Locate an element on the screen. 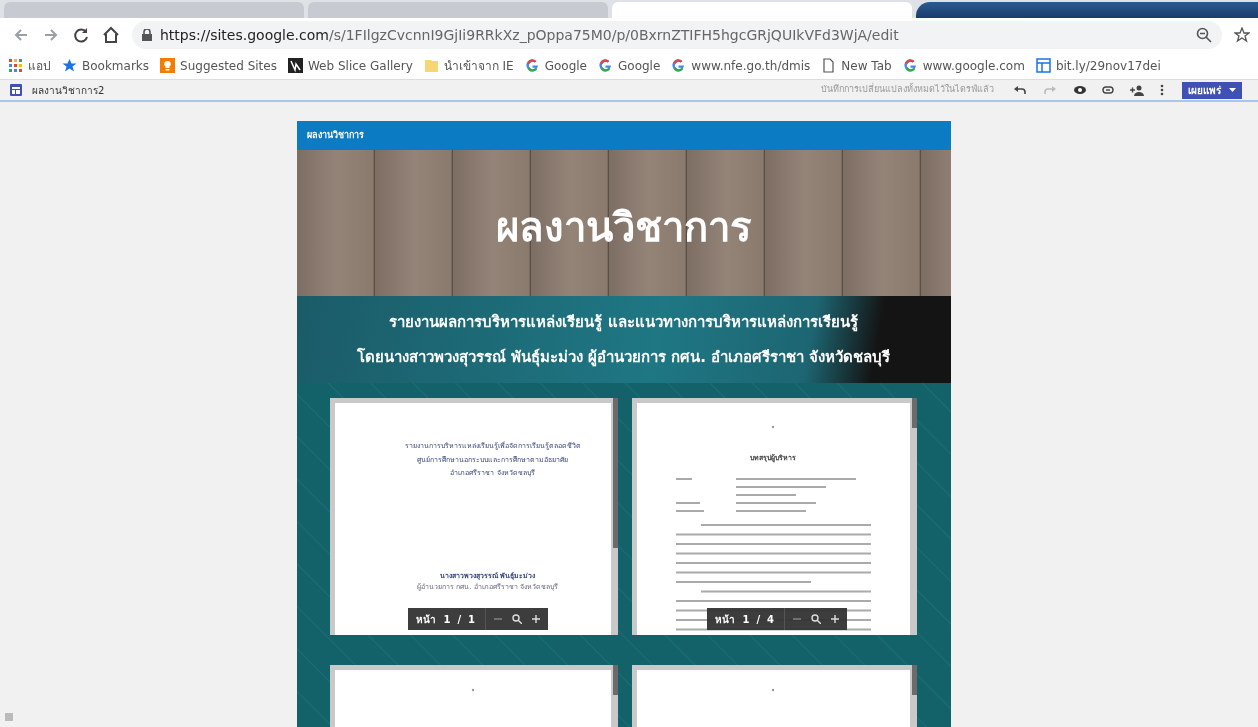 The image size is (1258, 727). bookmark-link: www.google.com is located at coordinates (963, 65).